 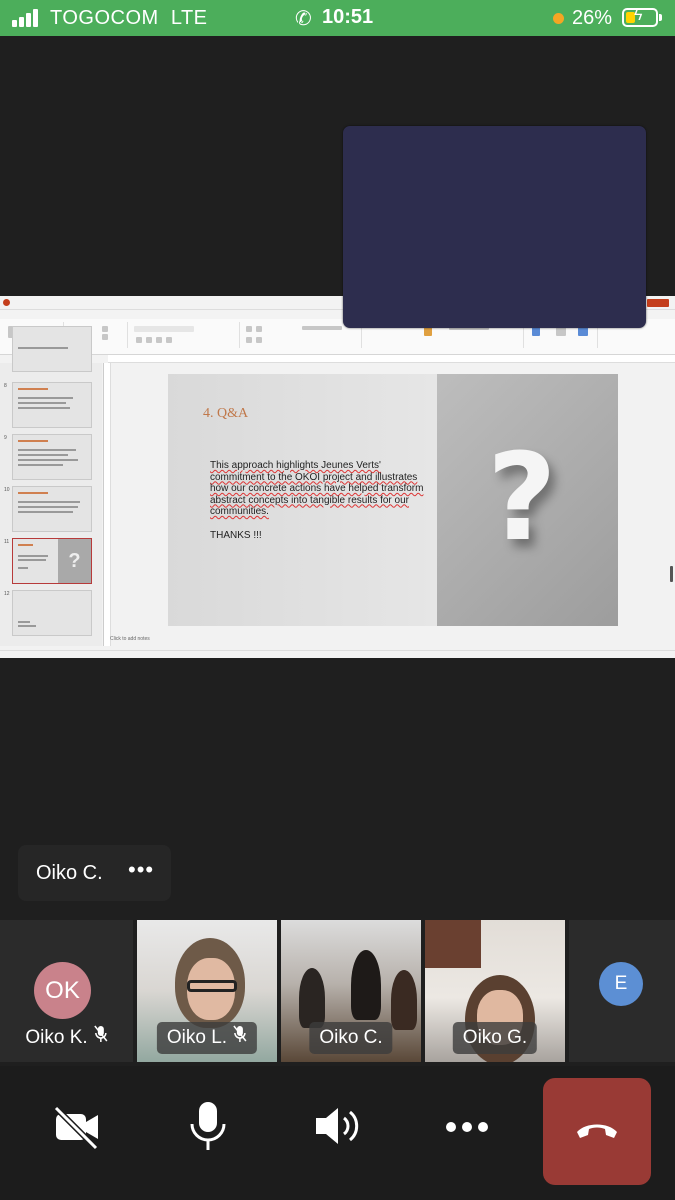 I want to click on participant-tile: OK Oiko K., so click(x=66, y=991).